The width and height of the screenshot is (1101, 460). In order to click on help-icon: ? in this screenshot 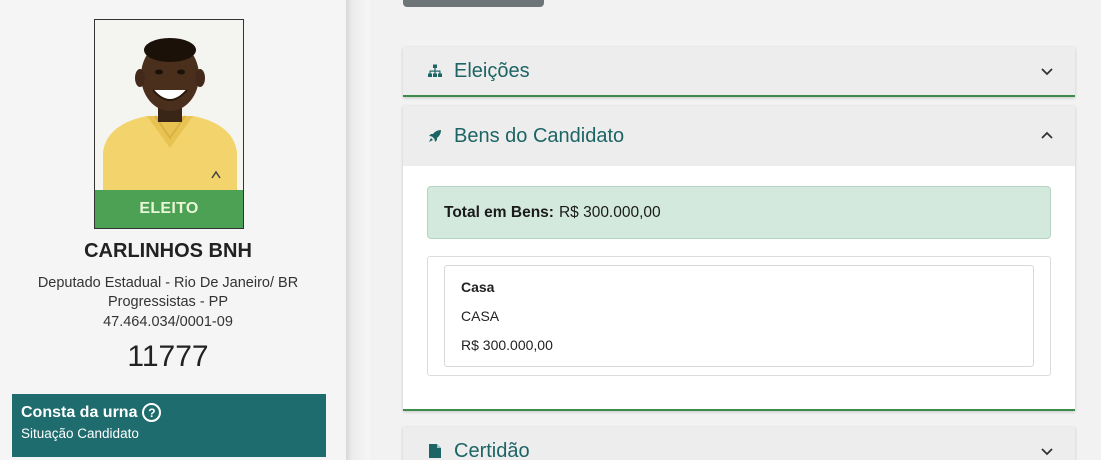, I will do `click(152, 412)`.